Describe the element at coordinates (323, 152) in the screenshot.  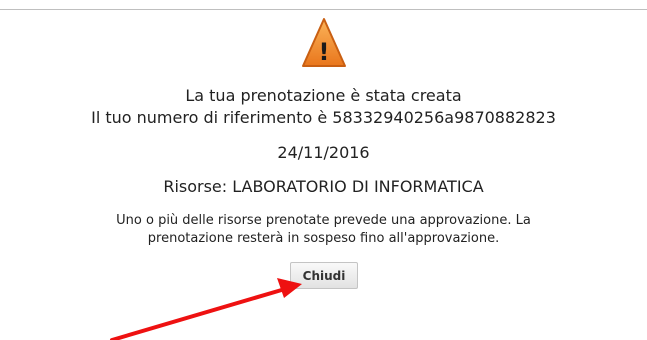
I see `booking-date: 24/11/2016` at that location.